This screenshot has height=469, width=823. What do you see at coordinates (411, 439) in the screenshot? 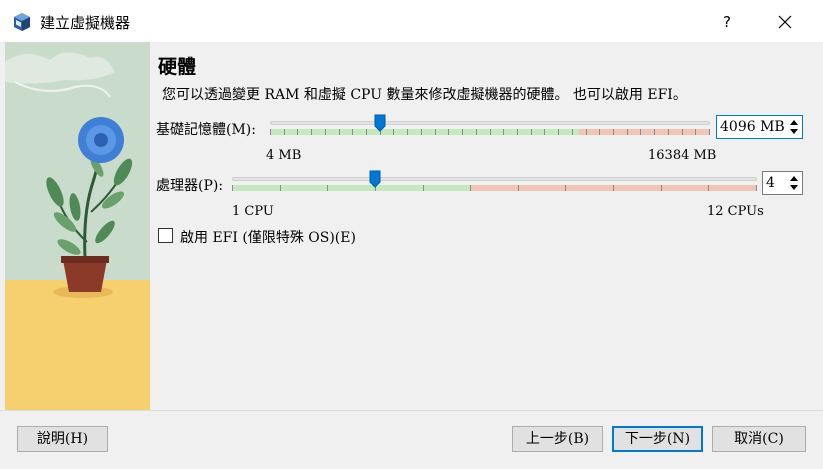
I see `wizard-footer: 說明(H) 上一步(B) 下一步(N) 取消(C)` at bounding box center [411, 439].